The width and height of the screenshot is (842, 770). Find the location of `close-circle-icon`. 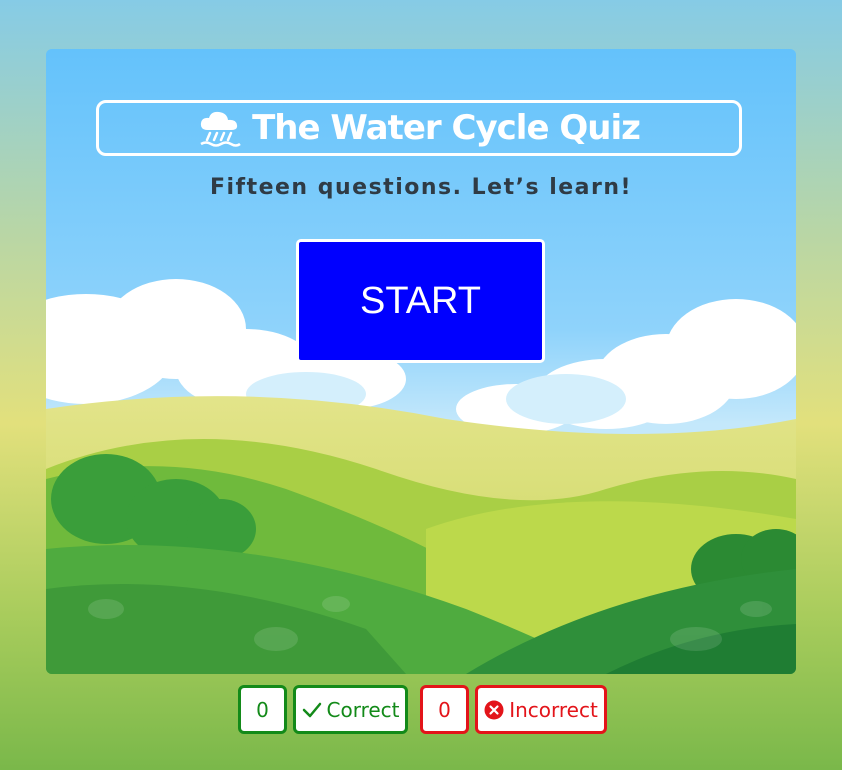

close-circle-icon is located at coordinates (494, 709).